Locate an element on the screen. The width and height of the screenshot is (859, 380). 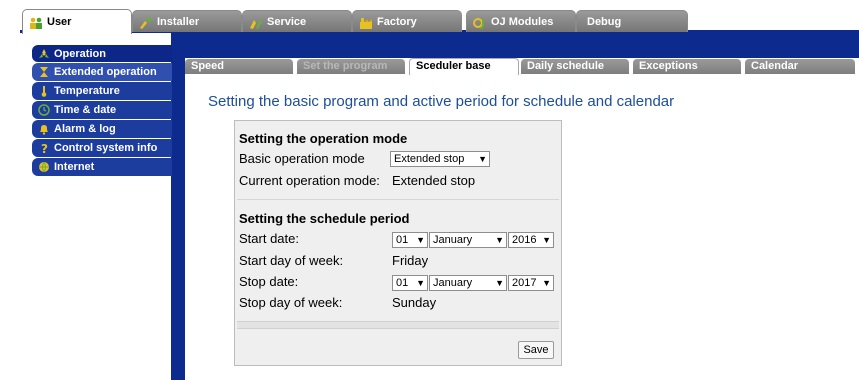
current-operation-mode-label: Current operation mode: is located at coordinates (309, 180).